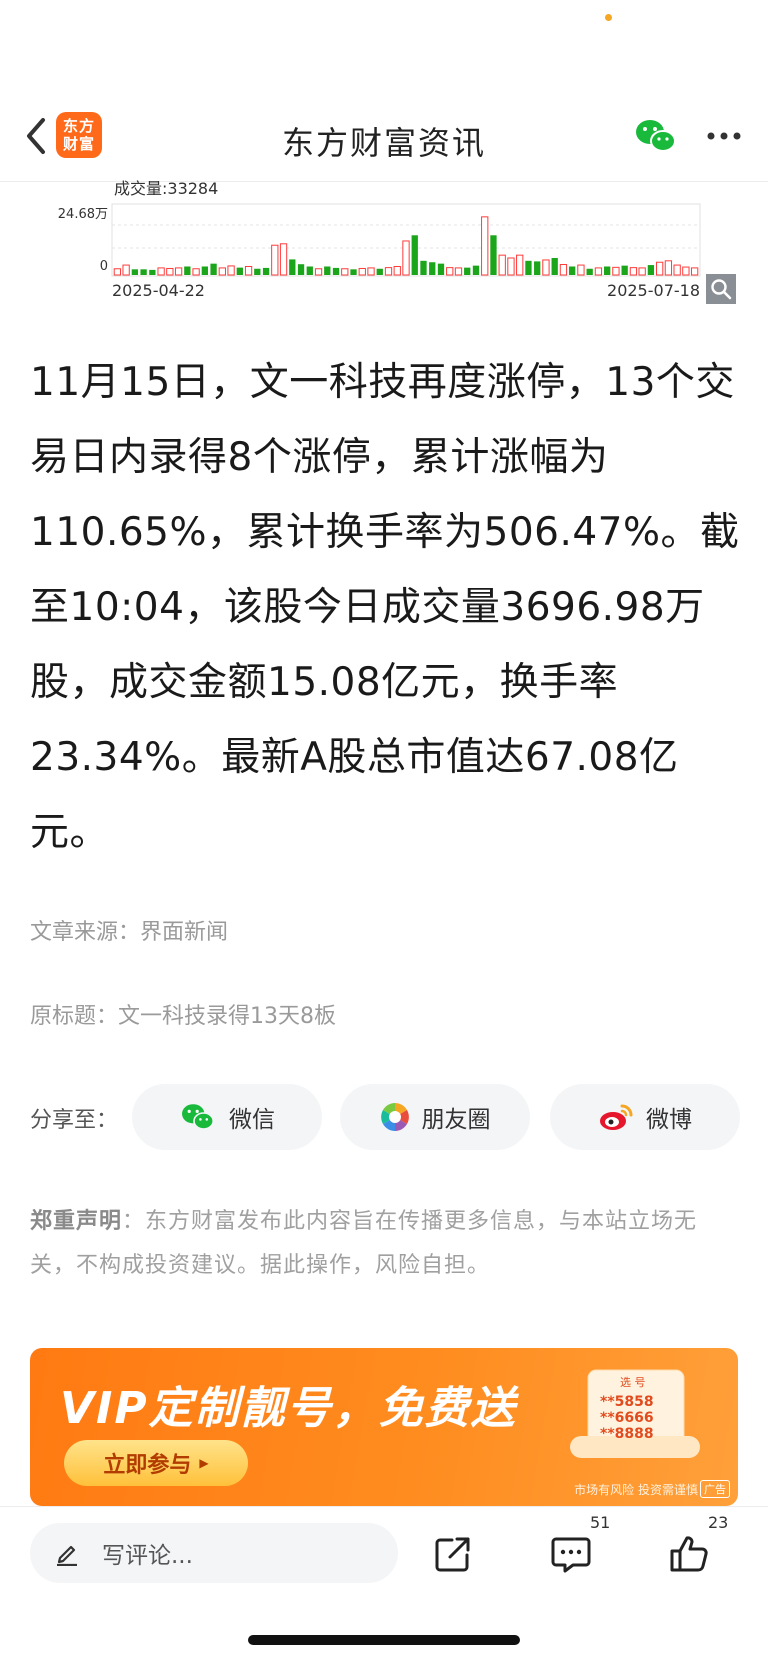 The image size is (768, 1663). I want to click on more-horizontal-icon, so click(724, 136).